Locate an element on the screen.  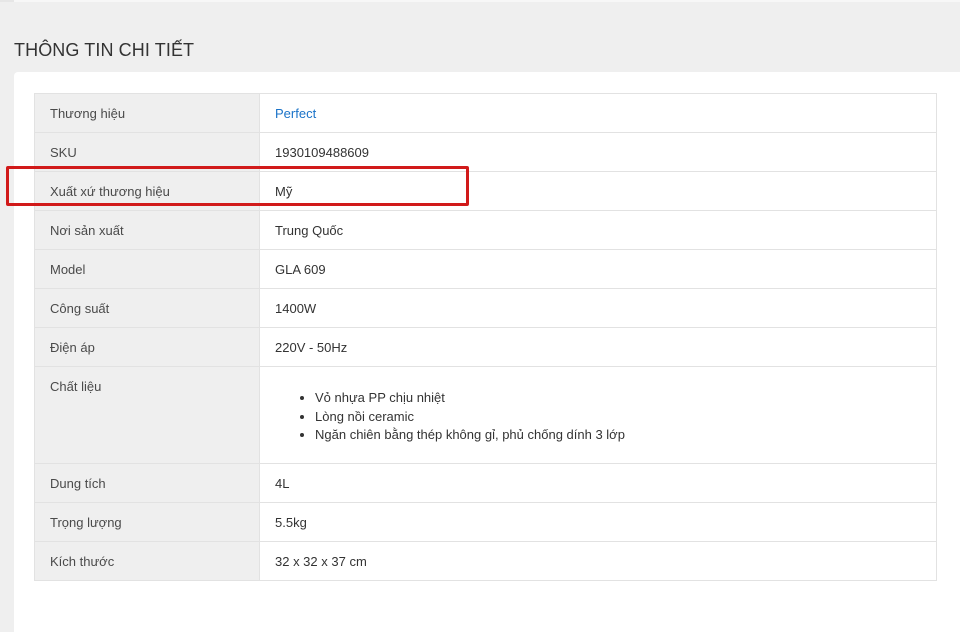
spec-label-sku: SKU is located at coordinates (147, 152).